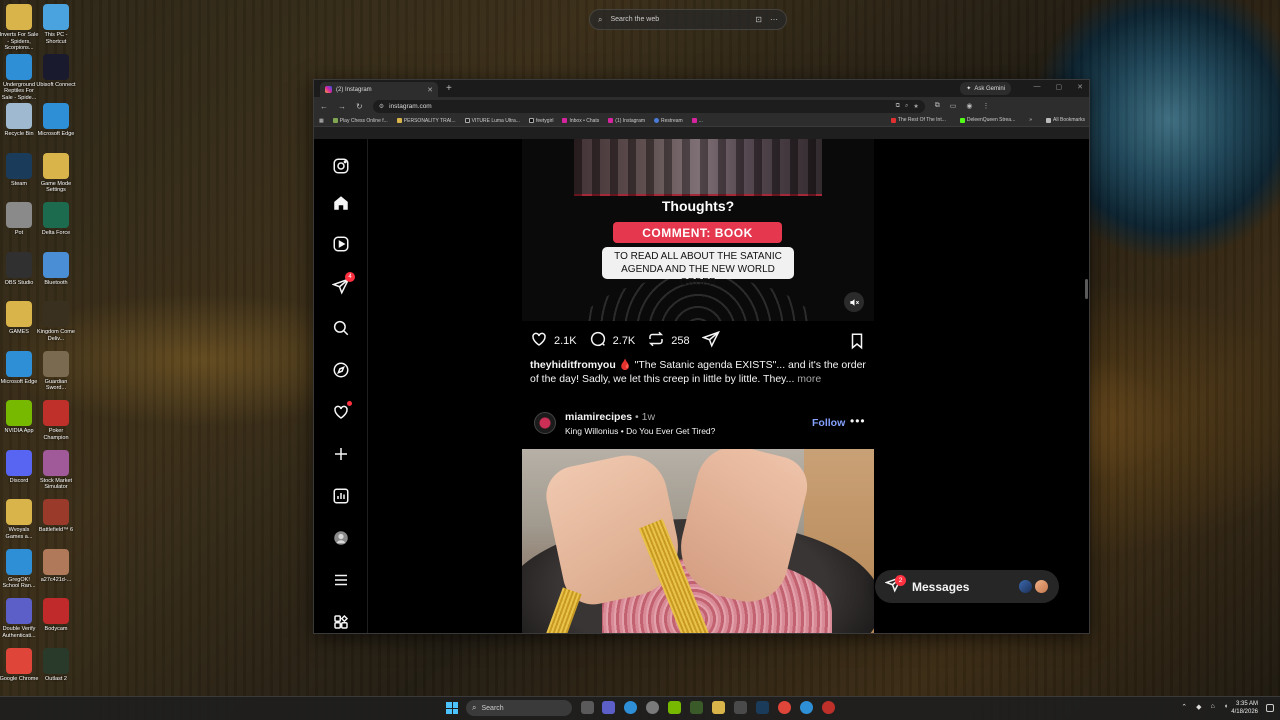  I want to click on reload-icon: ↻, so click(359, 106).